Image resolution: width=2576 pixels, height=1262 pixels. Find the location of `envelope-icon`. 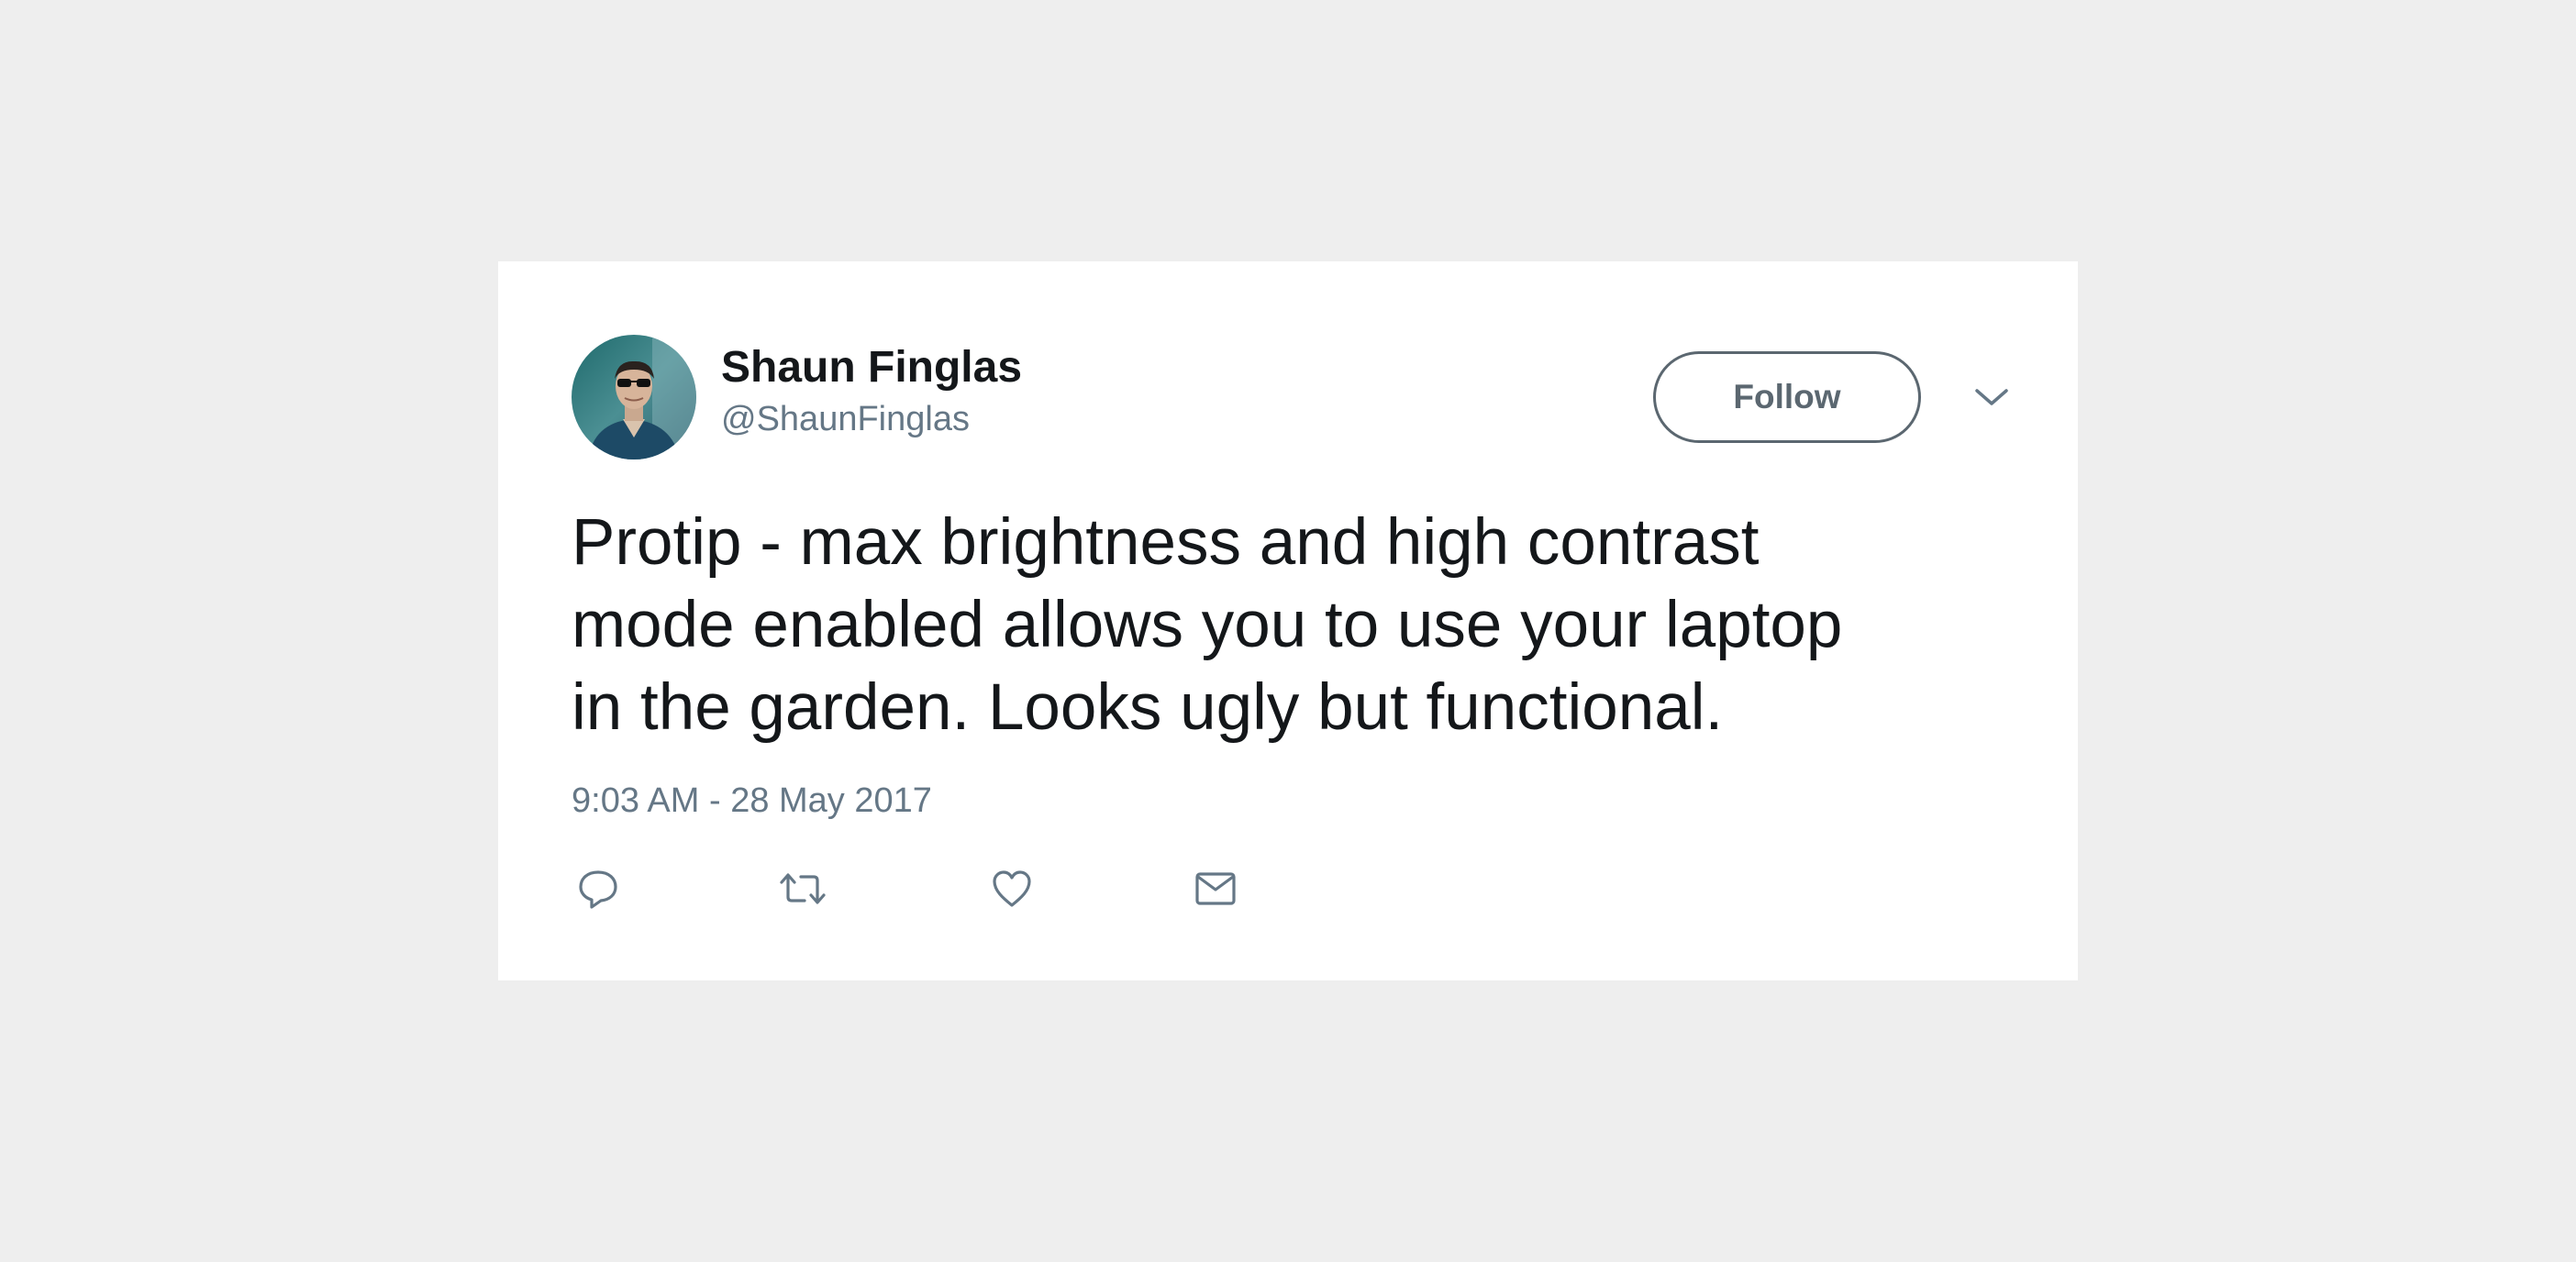

envelope-icon is located at coordinates (1215, 888).